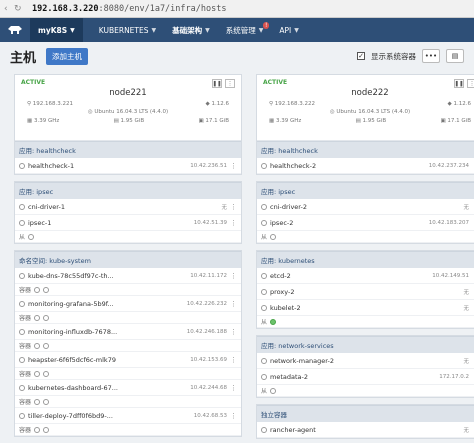  I want to click on host-disk: ▣ 17.1 GiB, so click(213, 121).